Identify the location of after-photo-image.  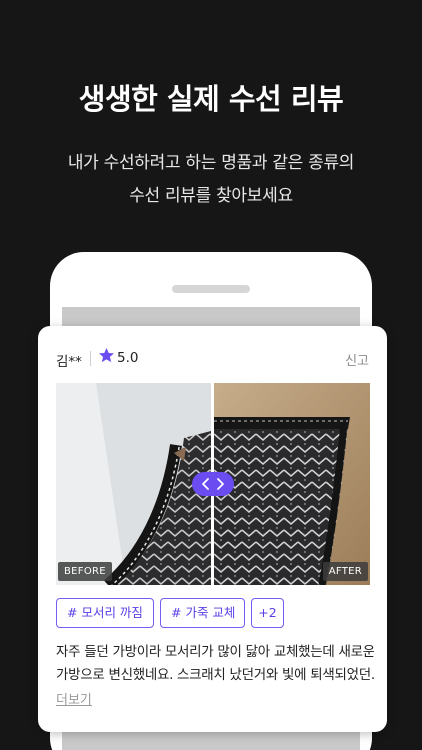
(292, 484).